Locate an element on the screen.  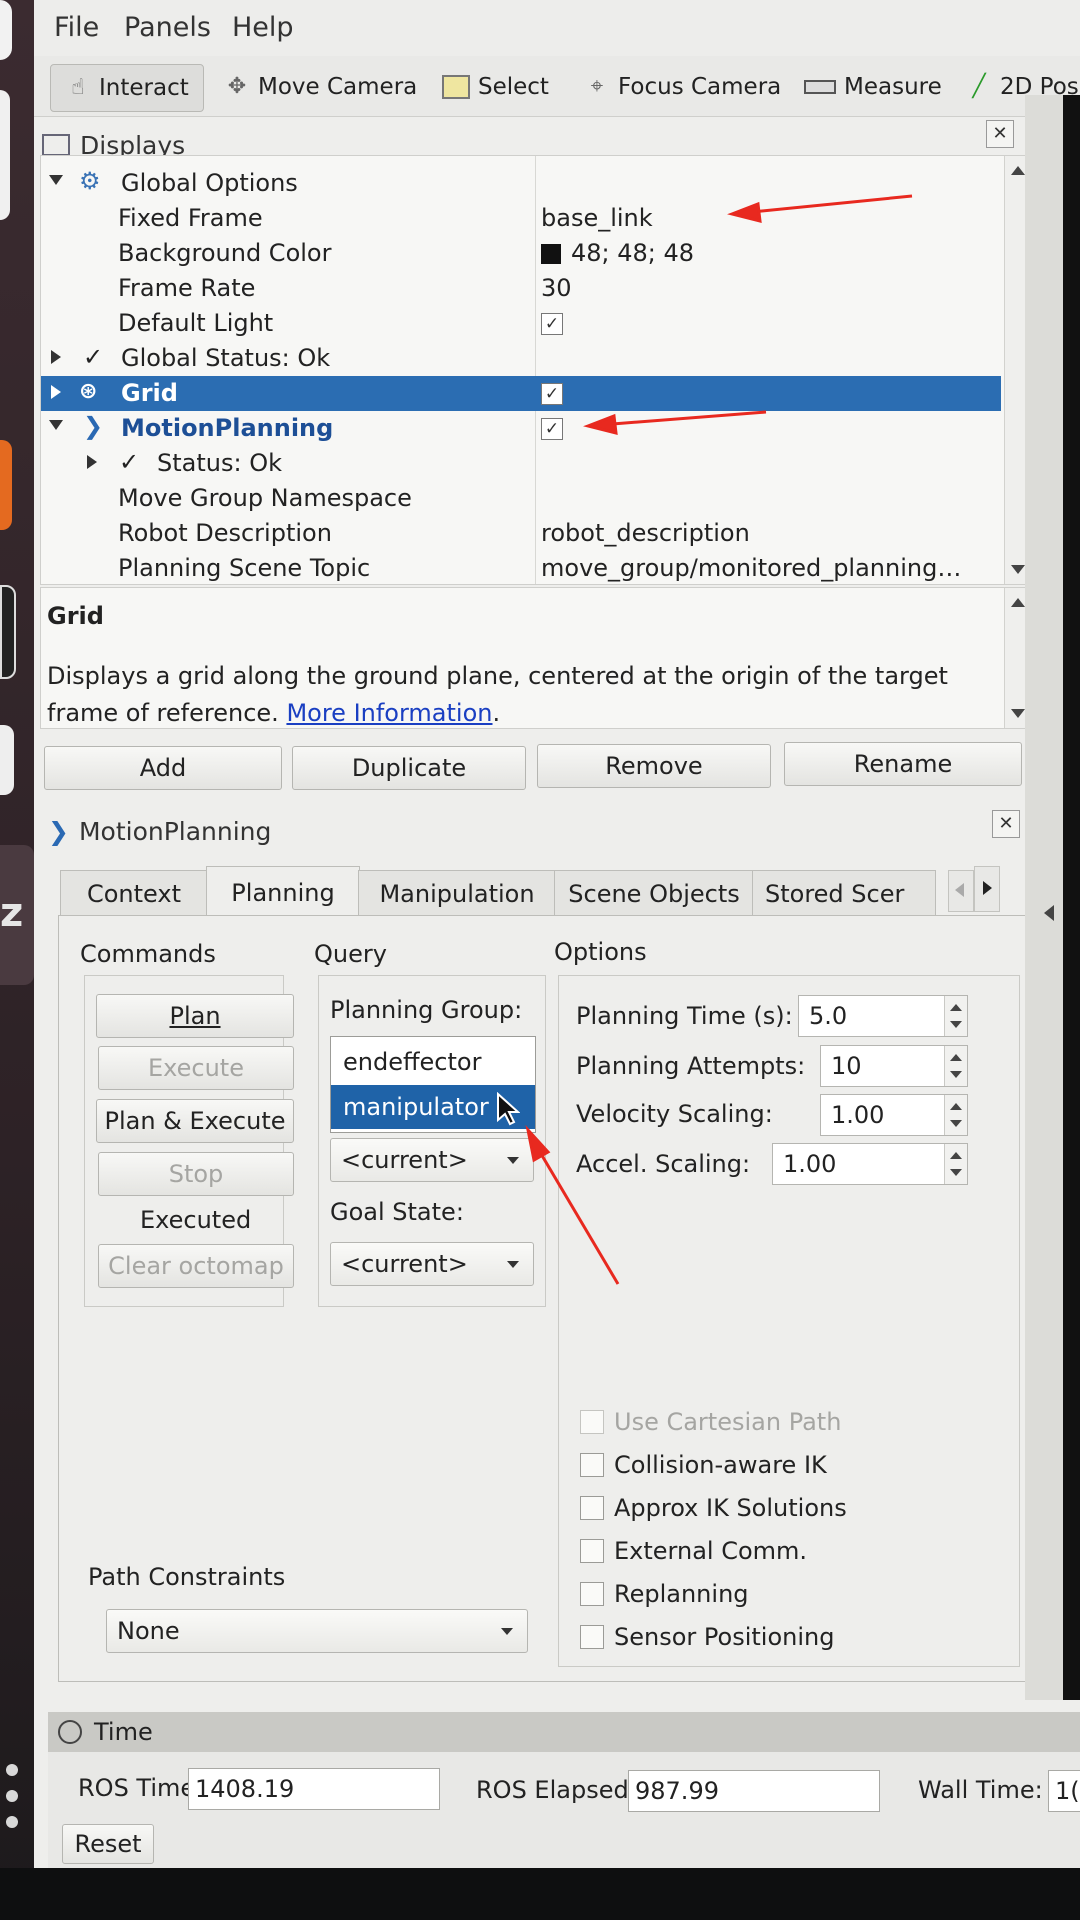
tree-row-status: ✓ Status: Ok is located at coordinates (521, 463).